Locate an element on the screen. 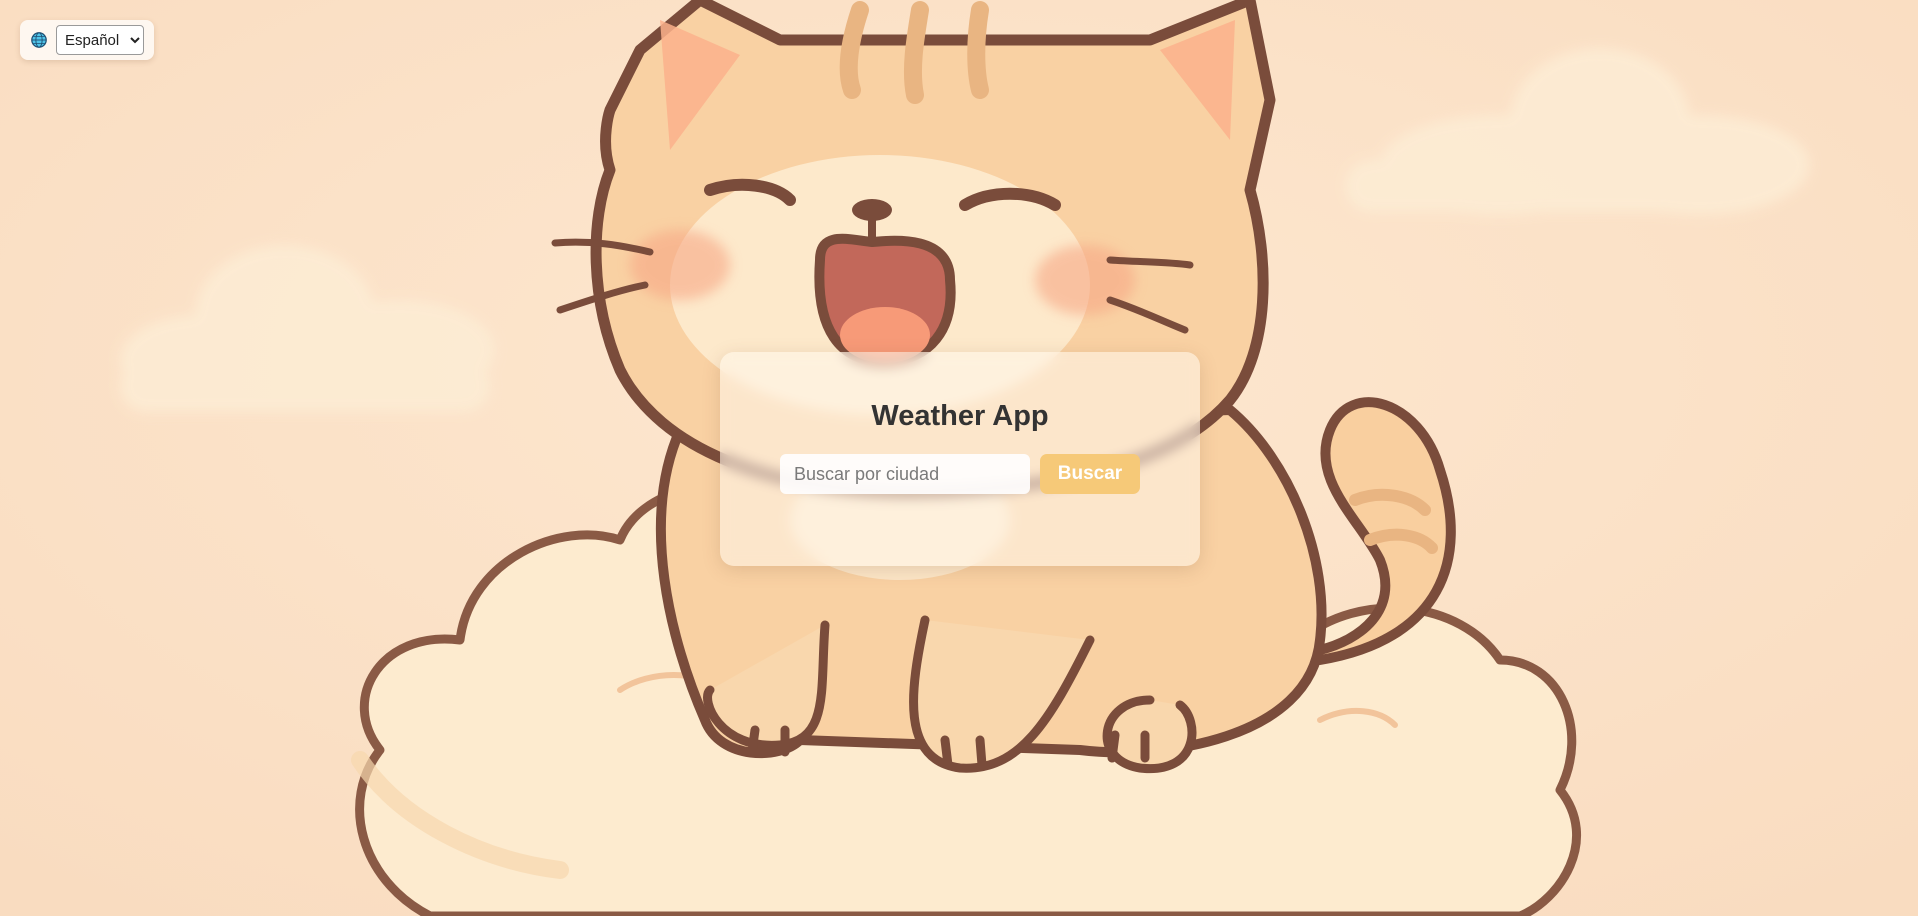  weather-search-card: Weather App Buscar is located at coordinates (960, 459).